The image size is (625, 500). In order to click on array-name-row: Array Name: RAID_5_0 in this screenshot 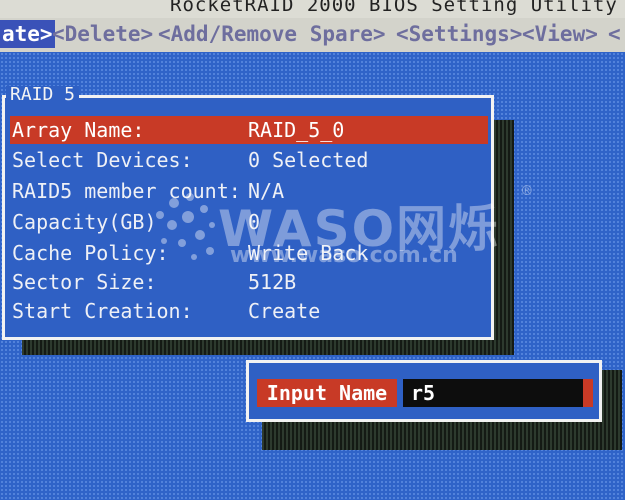, I will do `click(249, 130)`.